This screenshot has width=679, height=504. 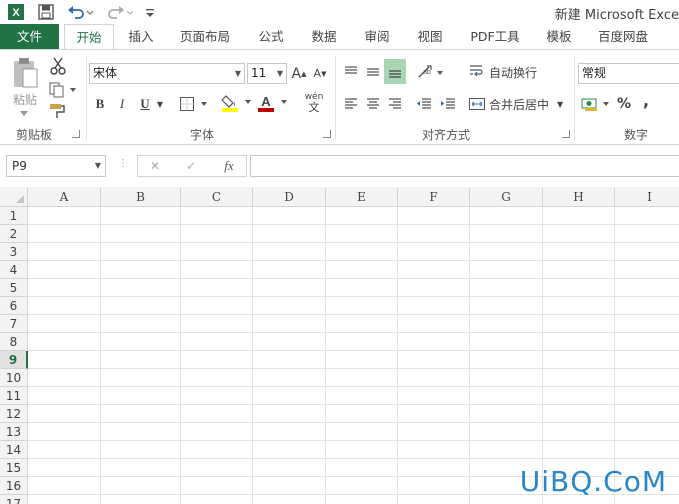 What do you see at coordinates (25, 99) in the screenshot?
I see `paste-button: 粘贴` at bounding box center [25, 99].